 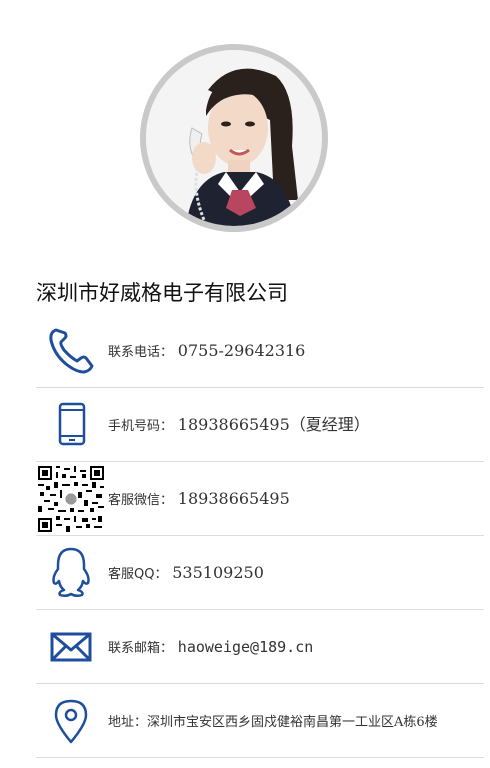 What do you see at coordinates (141, 648) in the screenshot?
I see `contact-label: 联系邮箱：` at bounding box center [141, 648].